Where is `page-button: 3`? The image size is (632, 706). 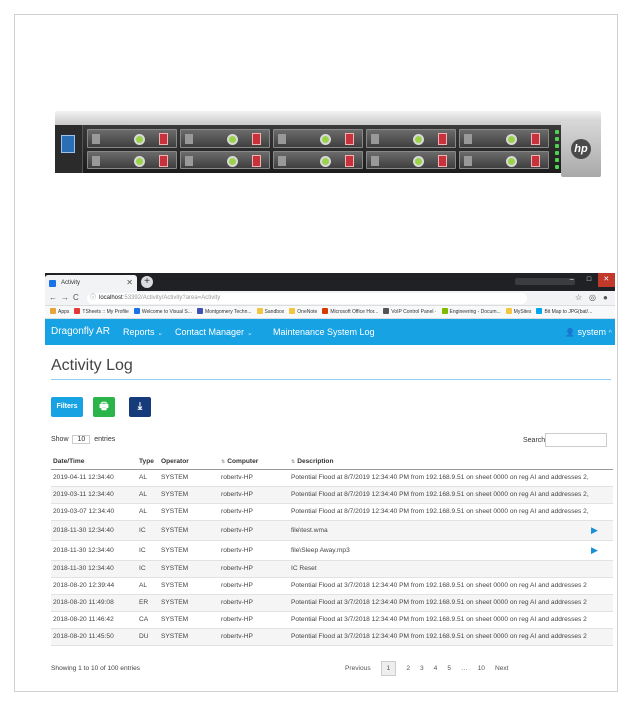 page-button: 3 is located at coordinates (422, 668).